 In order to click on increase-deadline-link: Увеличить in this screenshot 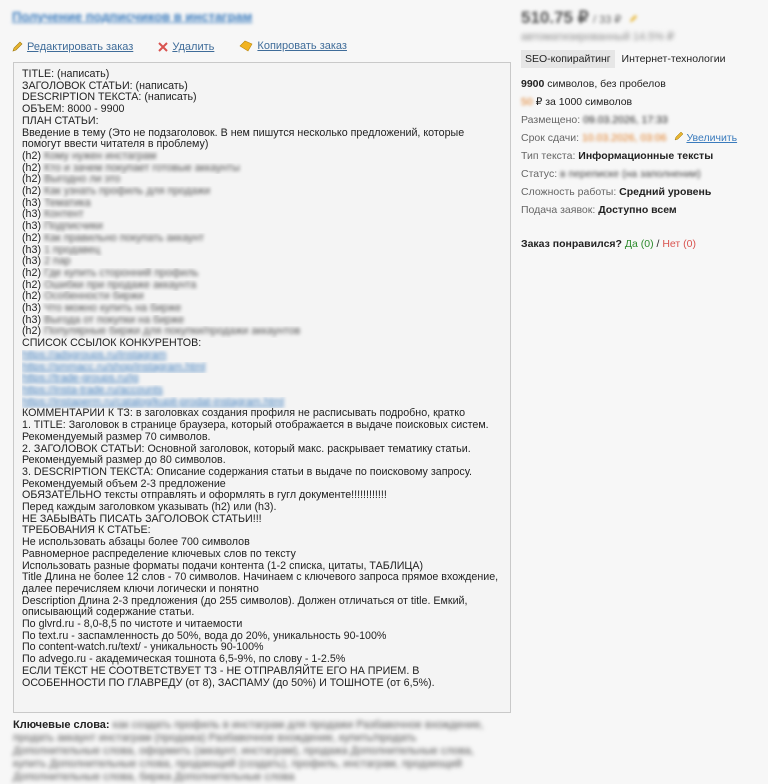, I will do `click(711, 138)`.